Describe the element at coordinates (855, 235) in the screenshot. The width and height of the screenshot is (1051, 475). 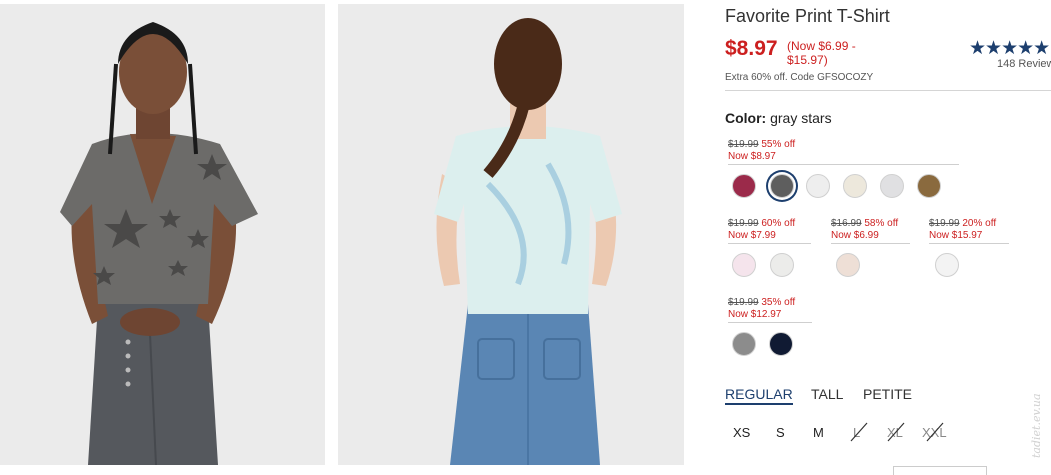
I see `now-price: Now $6.99` at that location.